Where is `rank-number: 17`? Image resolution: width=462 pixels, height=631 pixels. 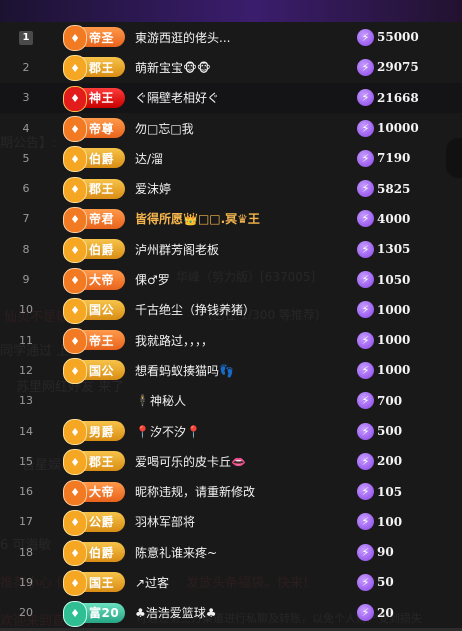 rank-number: 17 is located at coordinates (26, 521).